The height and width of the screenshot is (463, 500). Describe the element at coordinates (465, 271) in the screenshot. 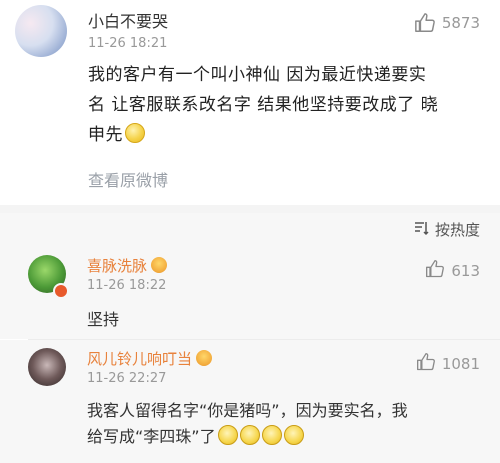

I see `like-count: 613` at that location.